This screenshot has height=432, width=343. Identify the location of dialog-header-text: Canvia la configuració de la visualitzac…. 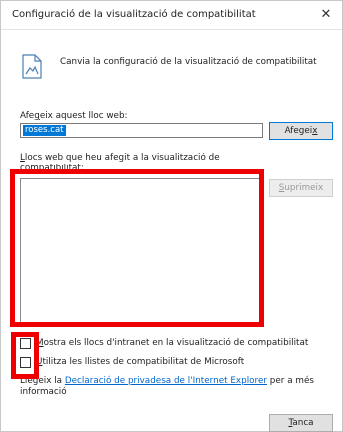
(188, 62).